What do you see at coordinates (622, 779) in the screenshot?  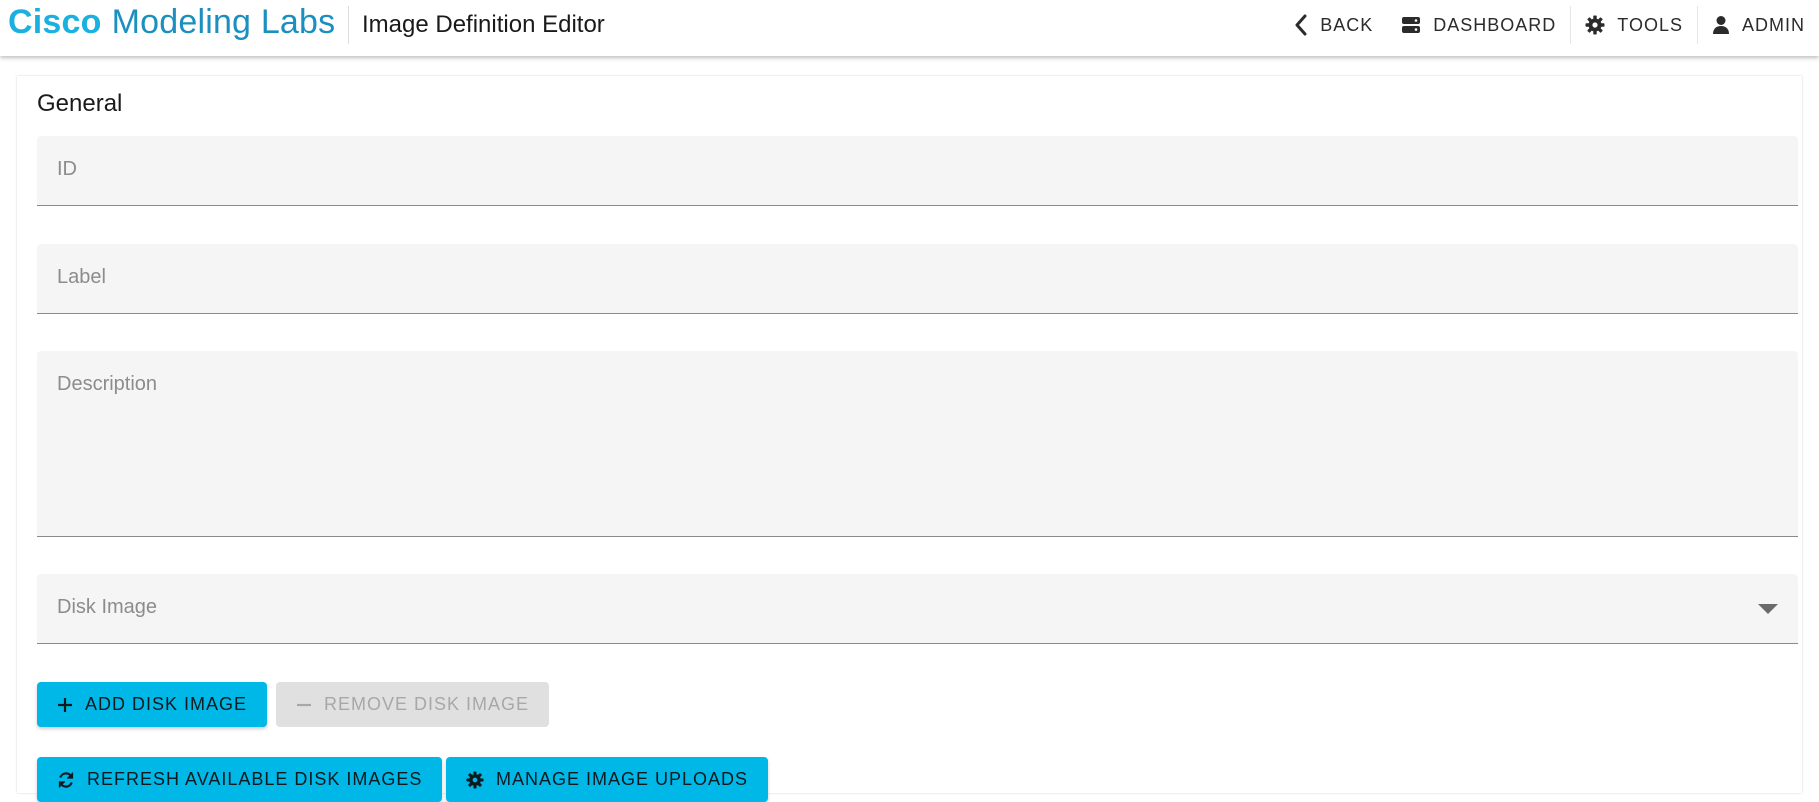 I see `manage-image-uploads-label: MANAGE IMAGE UPLOADS` at bounding box center [622, 779].